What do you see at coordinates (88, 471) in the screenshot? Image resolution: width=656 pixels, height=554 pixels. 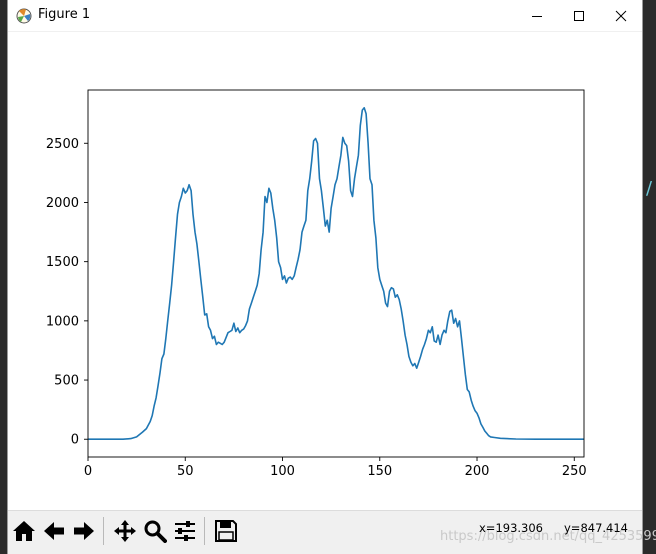 I see `x-tick-label: 0` at bounding box center [88, 471].